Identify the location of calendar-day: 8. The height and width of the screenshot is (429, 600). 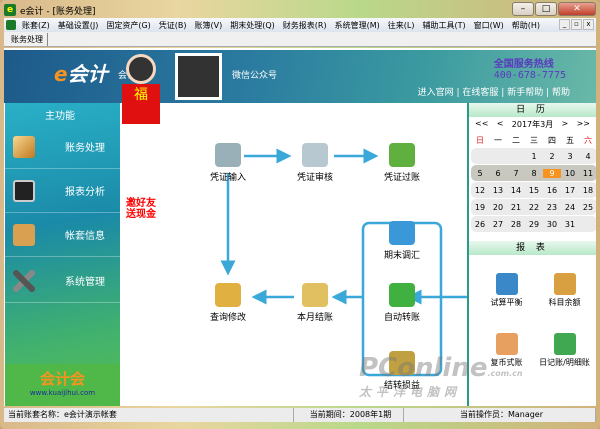
(534, 173).